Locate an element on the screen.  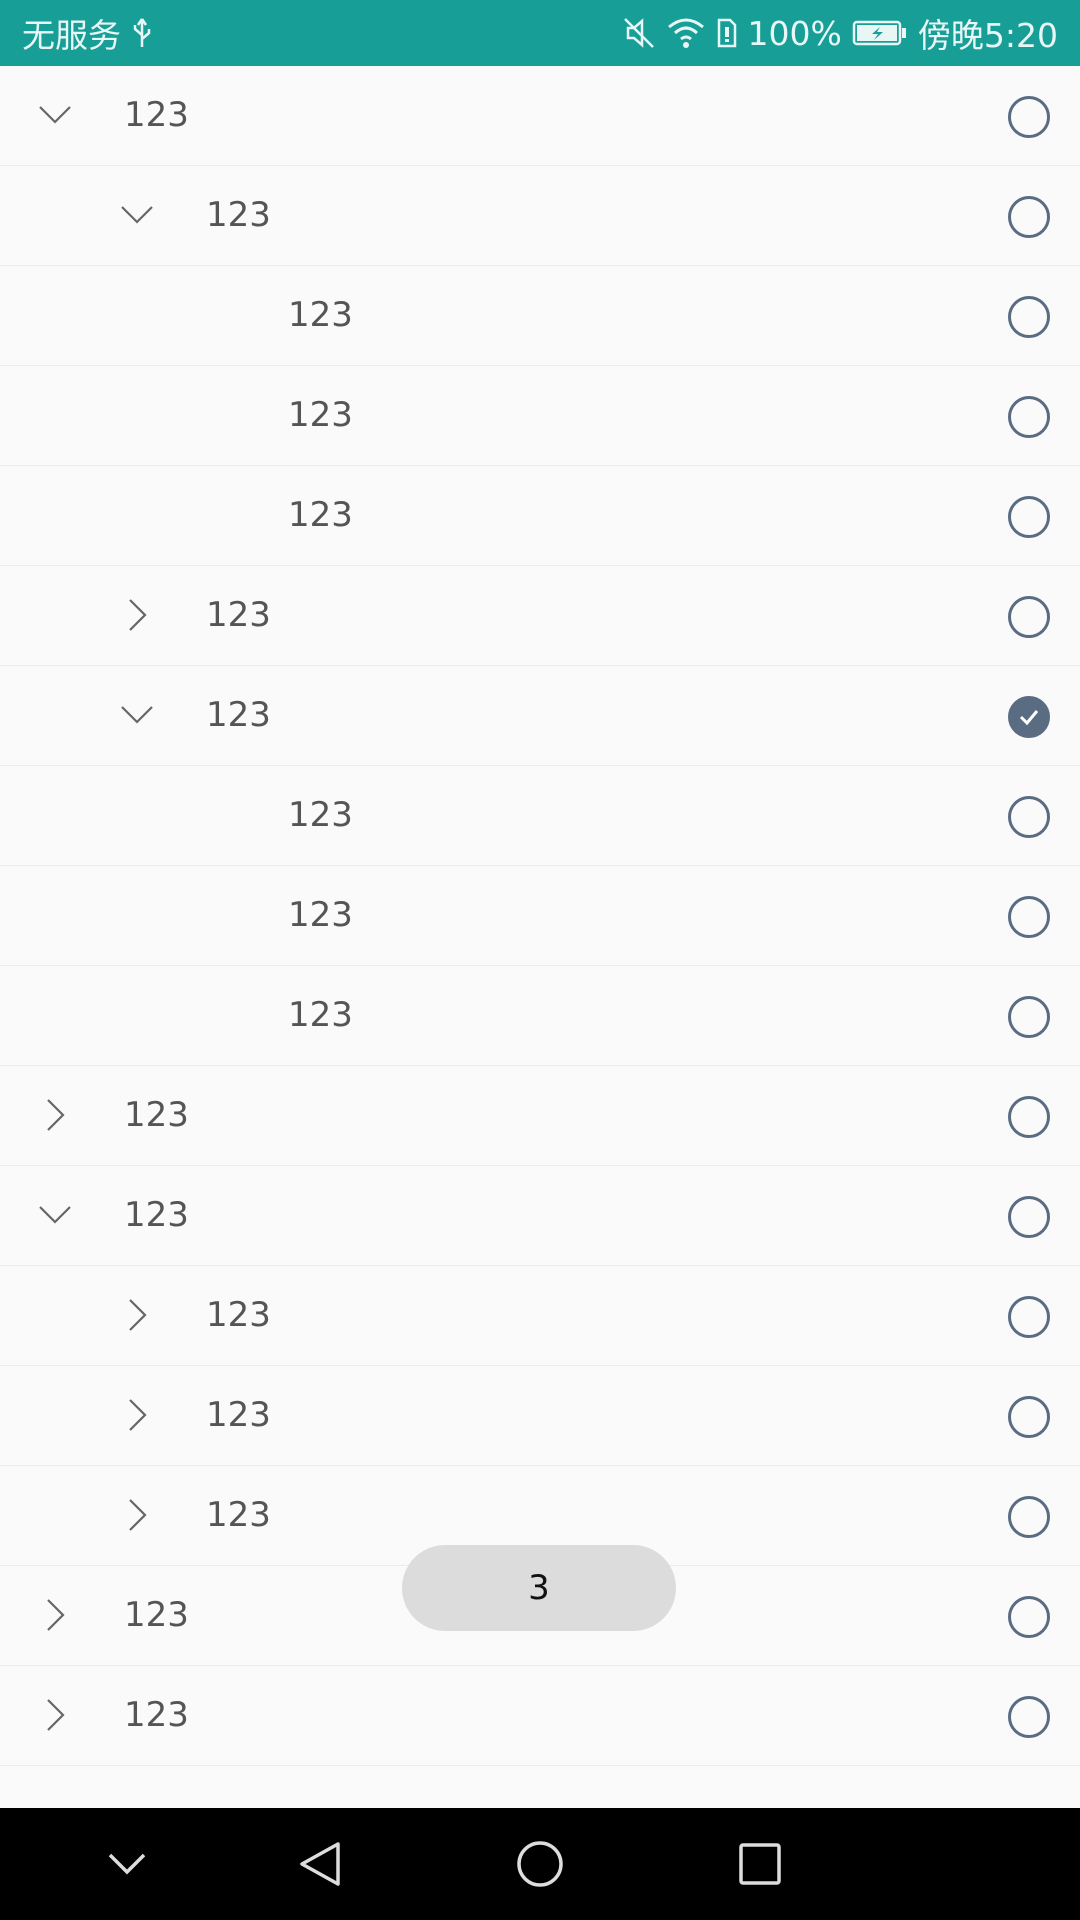
recents-square-icon is located at coordinates (760, 1864).